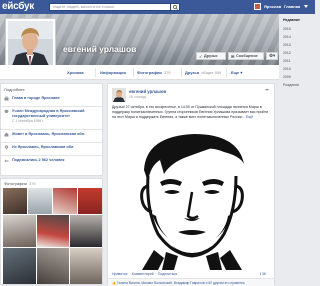 This screenshot has width=320, height=286. What do you see at coordinates (38, 160) in the screenshot?
I see `intro-followers-link: Подписались 2 562 человек` at bounding box center [38, 160].